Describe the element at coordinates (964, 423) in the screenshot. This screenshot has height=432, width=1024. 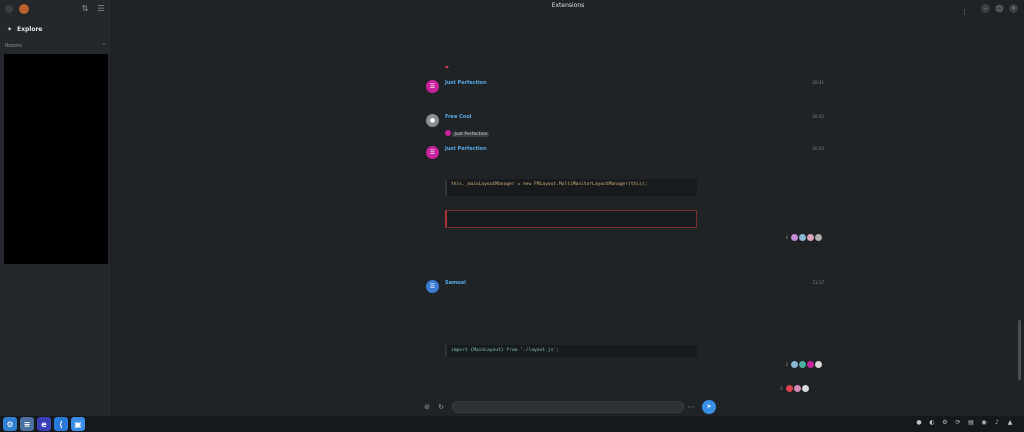
I see `system-tray: ● ◐ ⚙ ⟳ ▤ ◉ ♪ ▲` at that location.